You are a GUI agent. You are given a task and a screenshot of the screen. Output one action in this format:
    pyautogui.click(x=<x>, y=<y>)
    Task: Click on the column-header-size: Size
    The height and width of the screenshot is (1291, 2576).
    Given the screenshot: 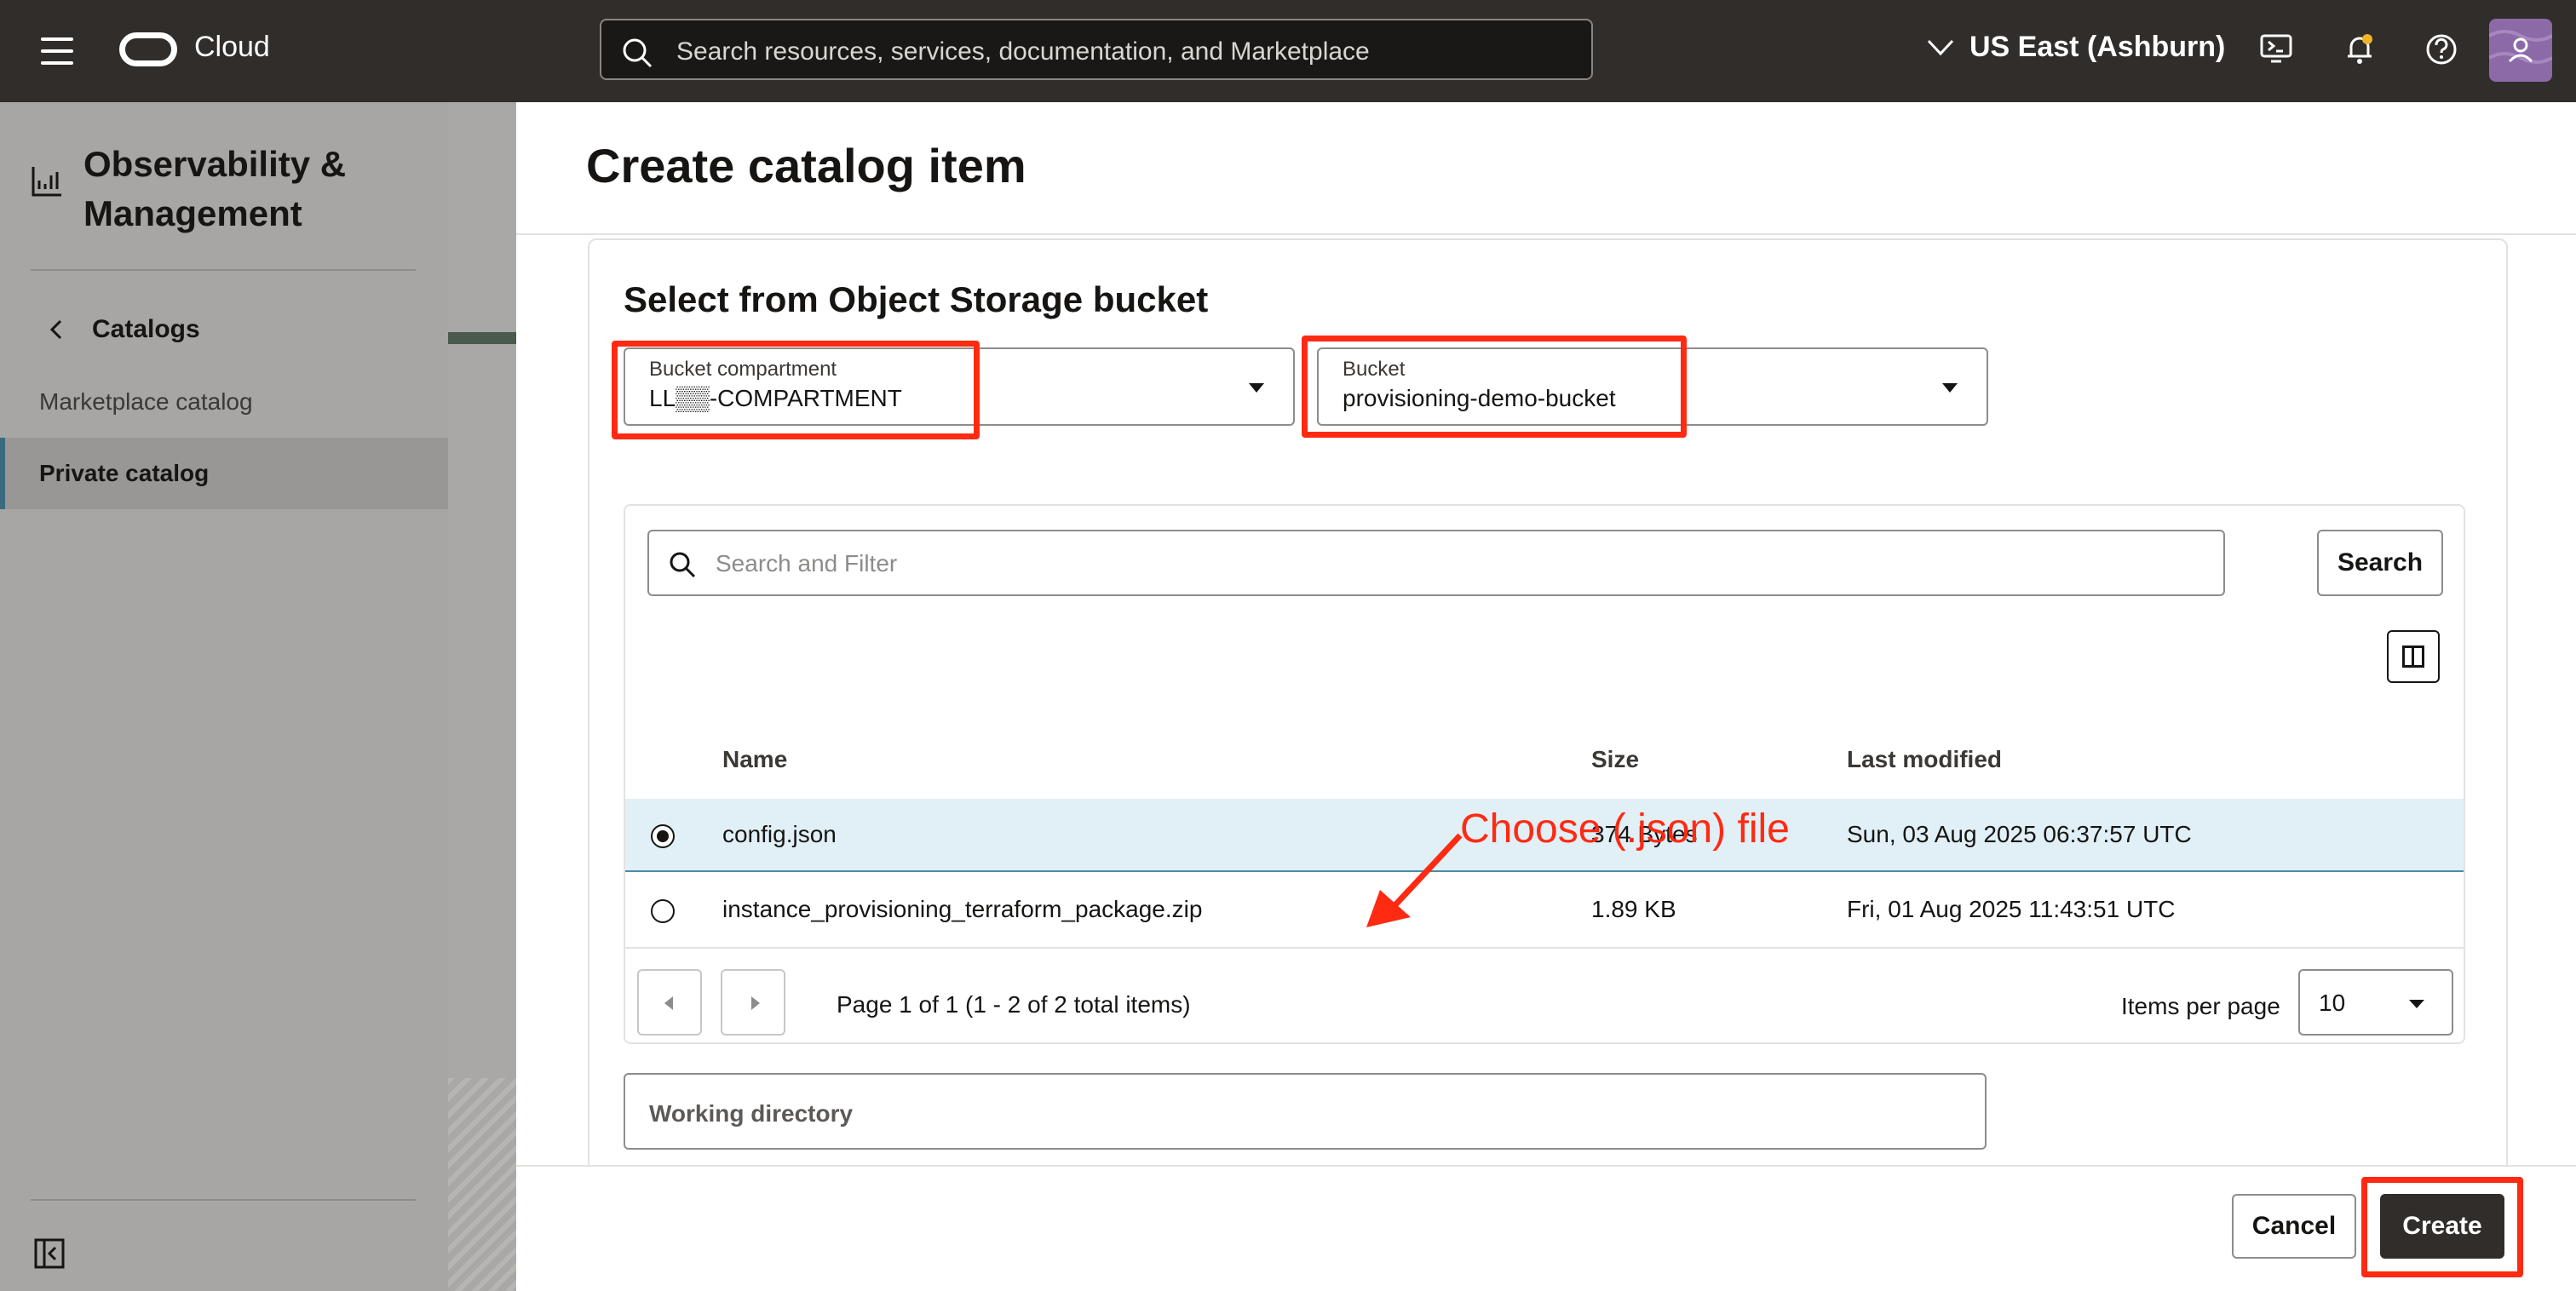 What is the action you would take?
    pyautogui.click(x=1615, y=759)
    